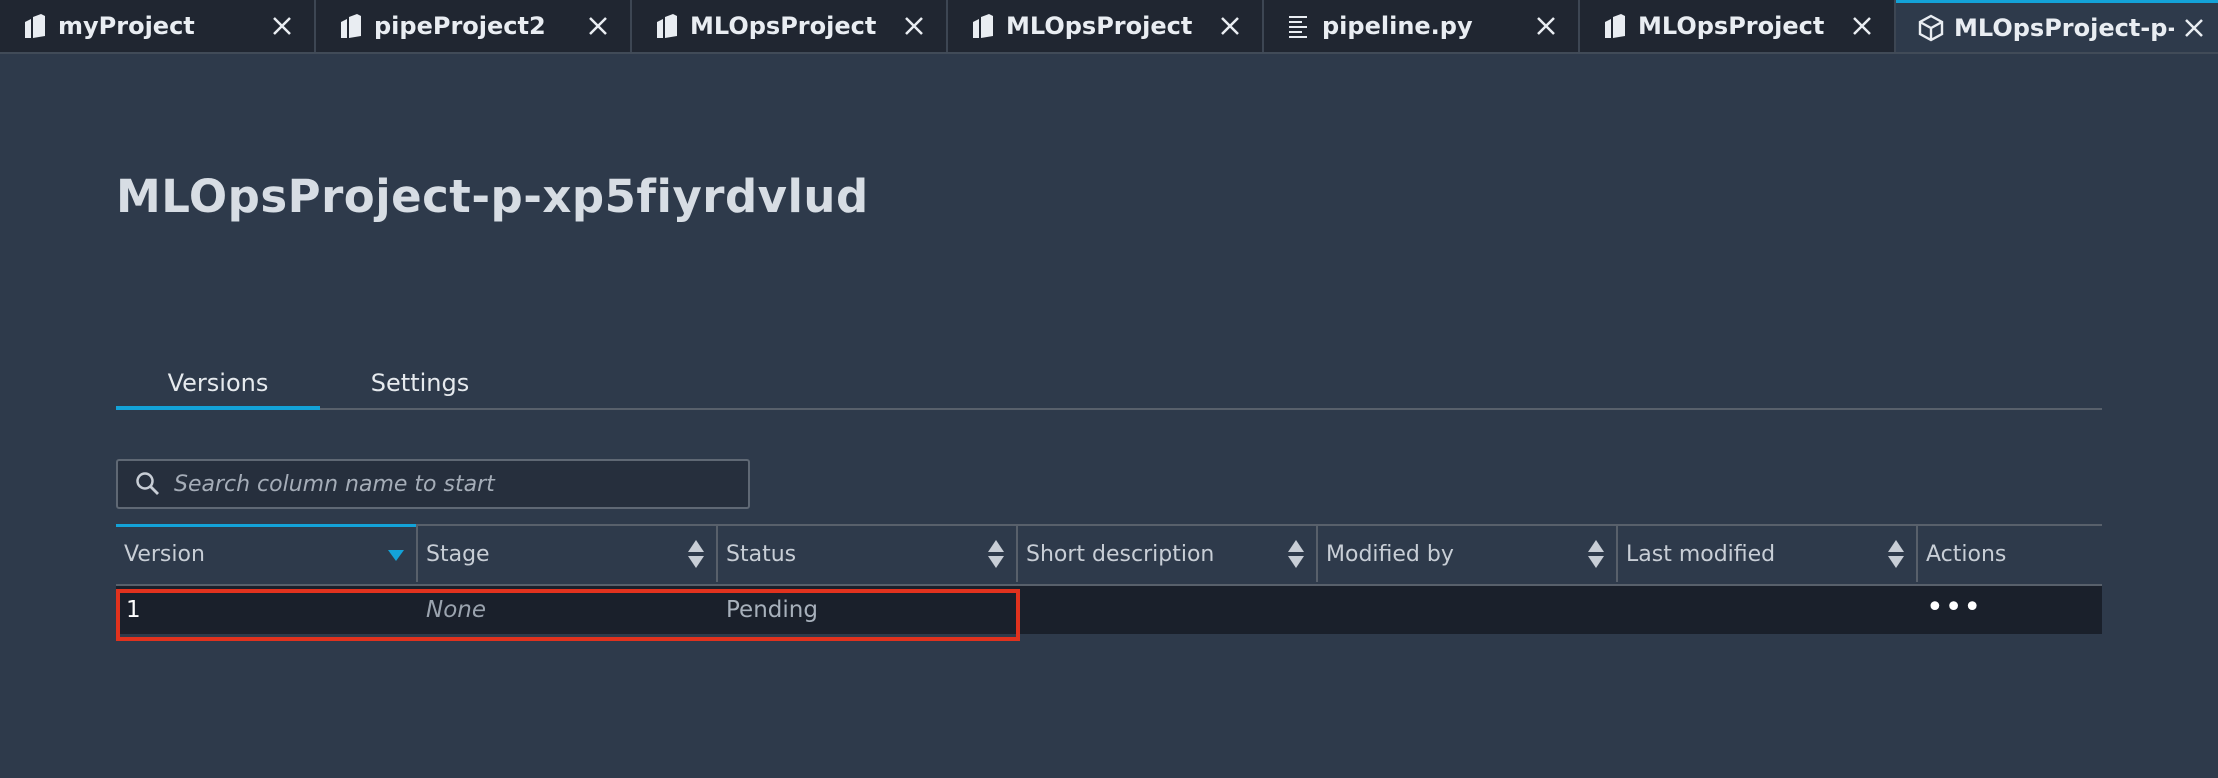 The image size is (2218, 778). I want to click on tab-settings: Settings, so click(420, 383).